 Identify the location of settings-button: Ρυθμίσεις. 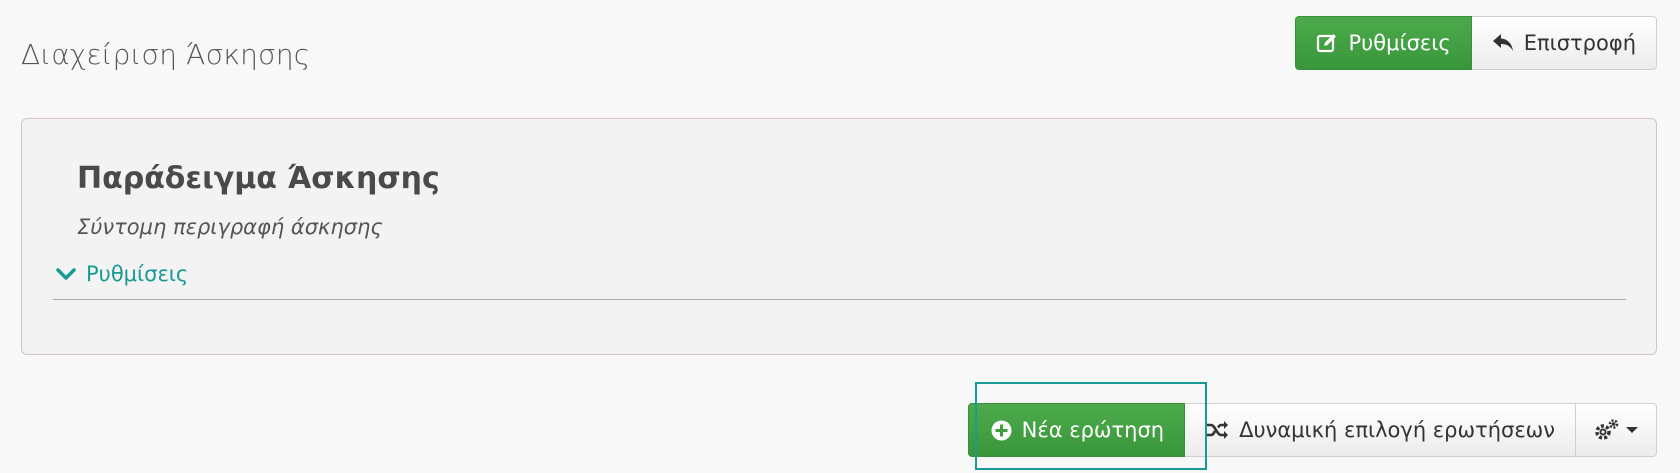
(1383, 43).